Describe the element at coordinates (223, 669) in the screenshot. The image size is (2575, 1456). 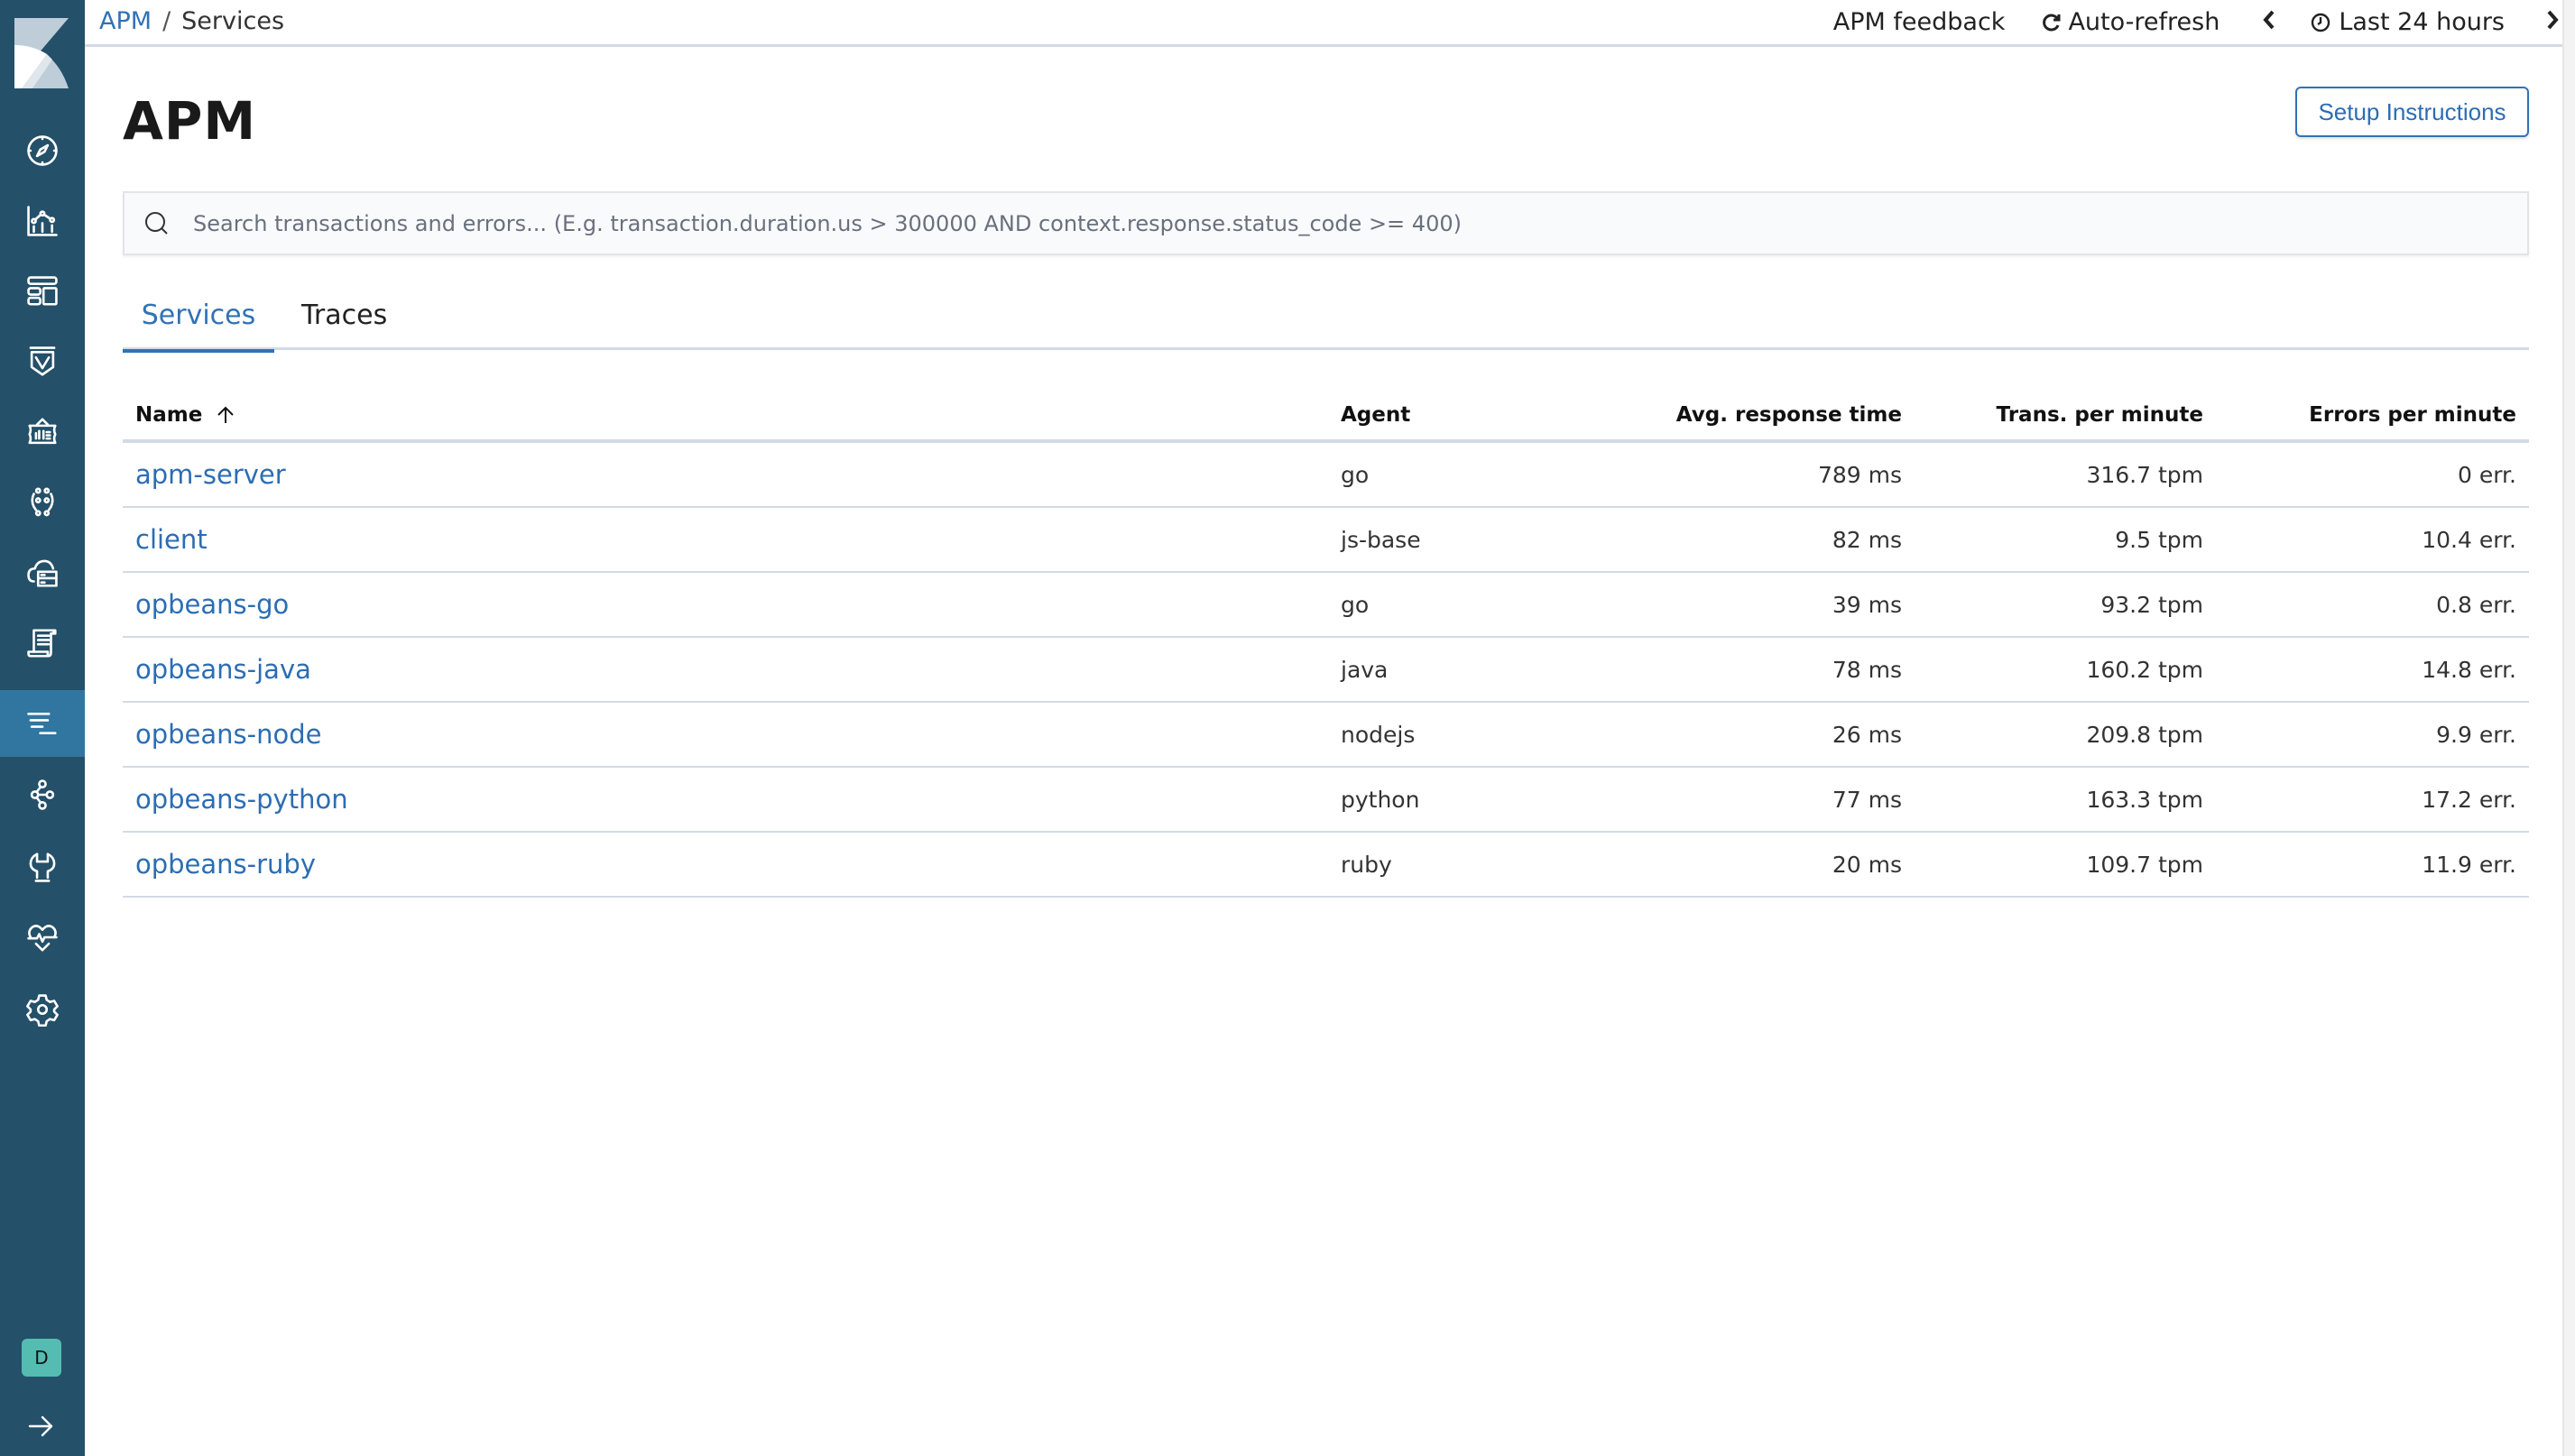
I see `service-link: opbeans-java` at that location.